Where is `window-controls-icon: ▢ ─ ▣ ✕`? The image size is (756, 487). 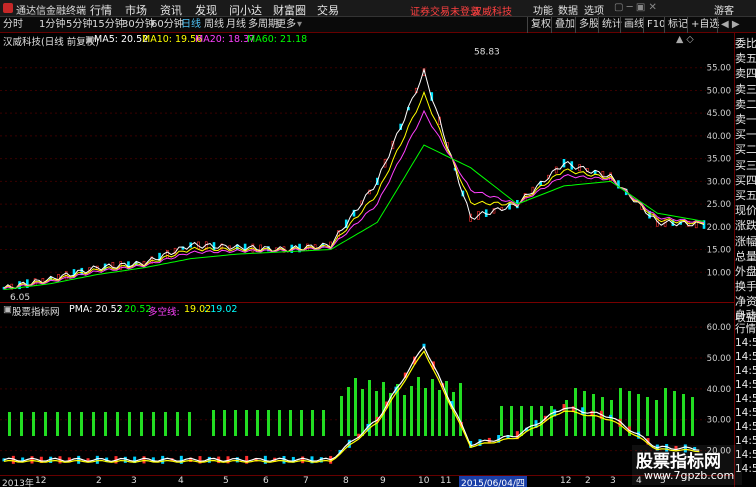 window-controls-icon: ▢ ─ ▣ ✕ is located at coordinates (635, 7).